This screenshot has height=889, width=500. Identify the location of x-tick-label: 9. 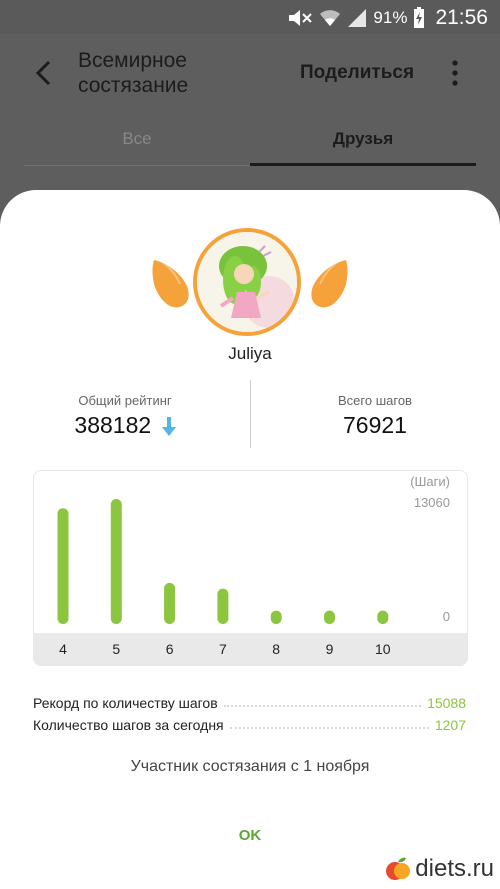
(330, 649).